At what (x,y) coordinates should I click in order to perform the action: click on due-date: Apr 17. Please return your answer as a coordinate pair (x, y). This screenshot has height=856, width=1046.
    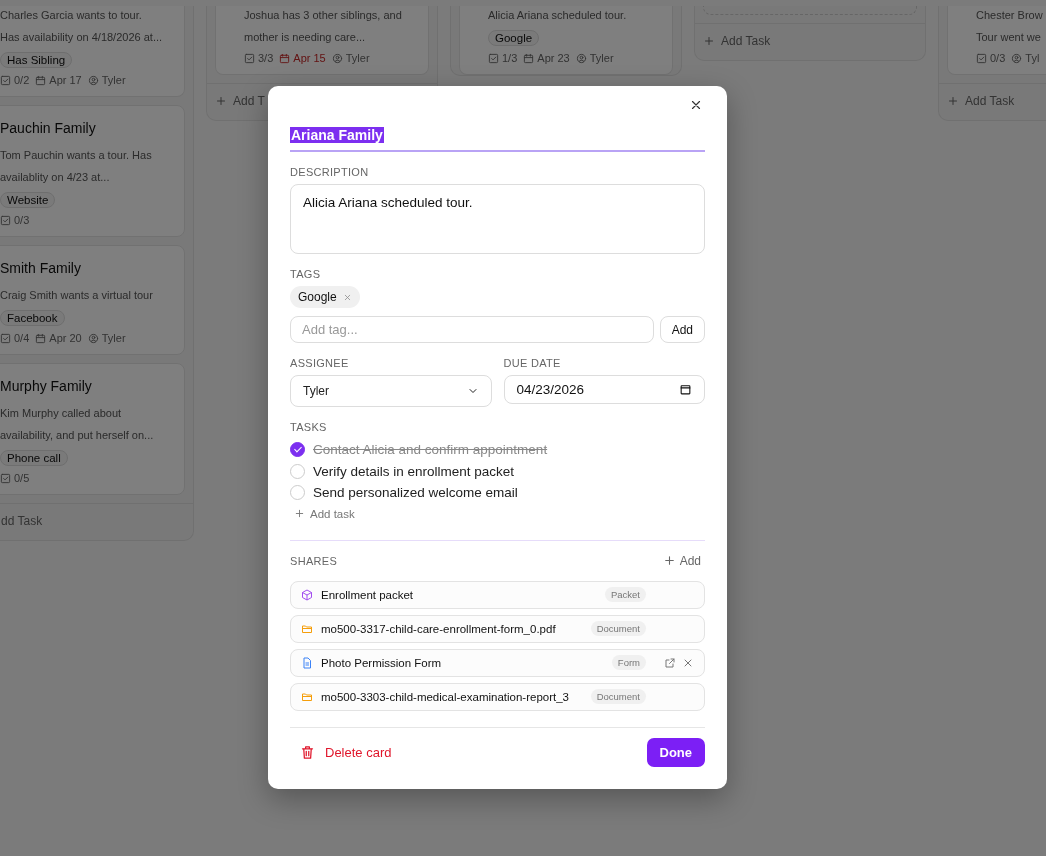
    Looking at the image, I should click on (65, 80).